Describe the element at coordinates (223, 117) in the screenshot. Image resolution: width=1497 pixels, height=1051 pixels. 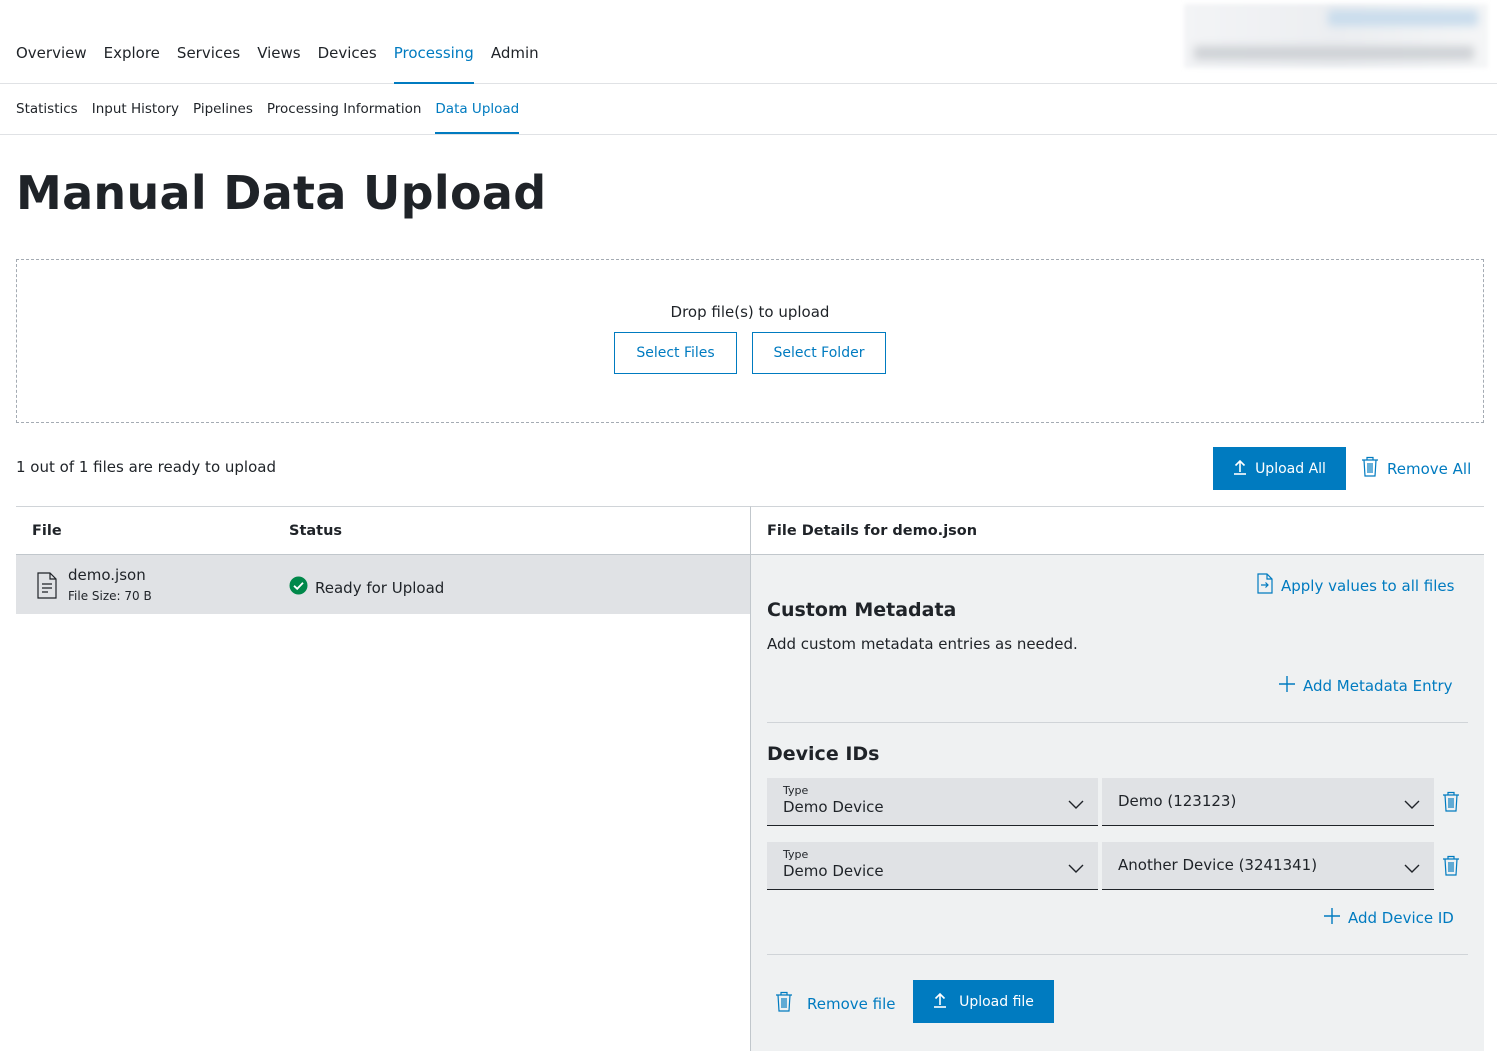
I see `subnav-tab-pipelines: Pipelines` at that location.